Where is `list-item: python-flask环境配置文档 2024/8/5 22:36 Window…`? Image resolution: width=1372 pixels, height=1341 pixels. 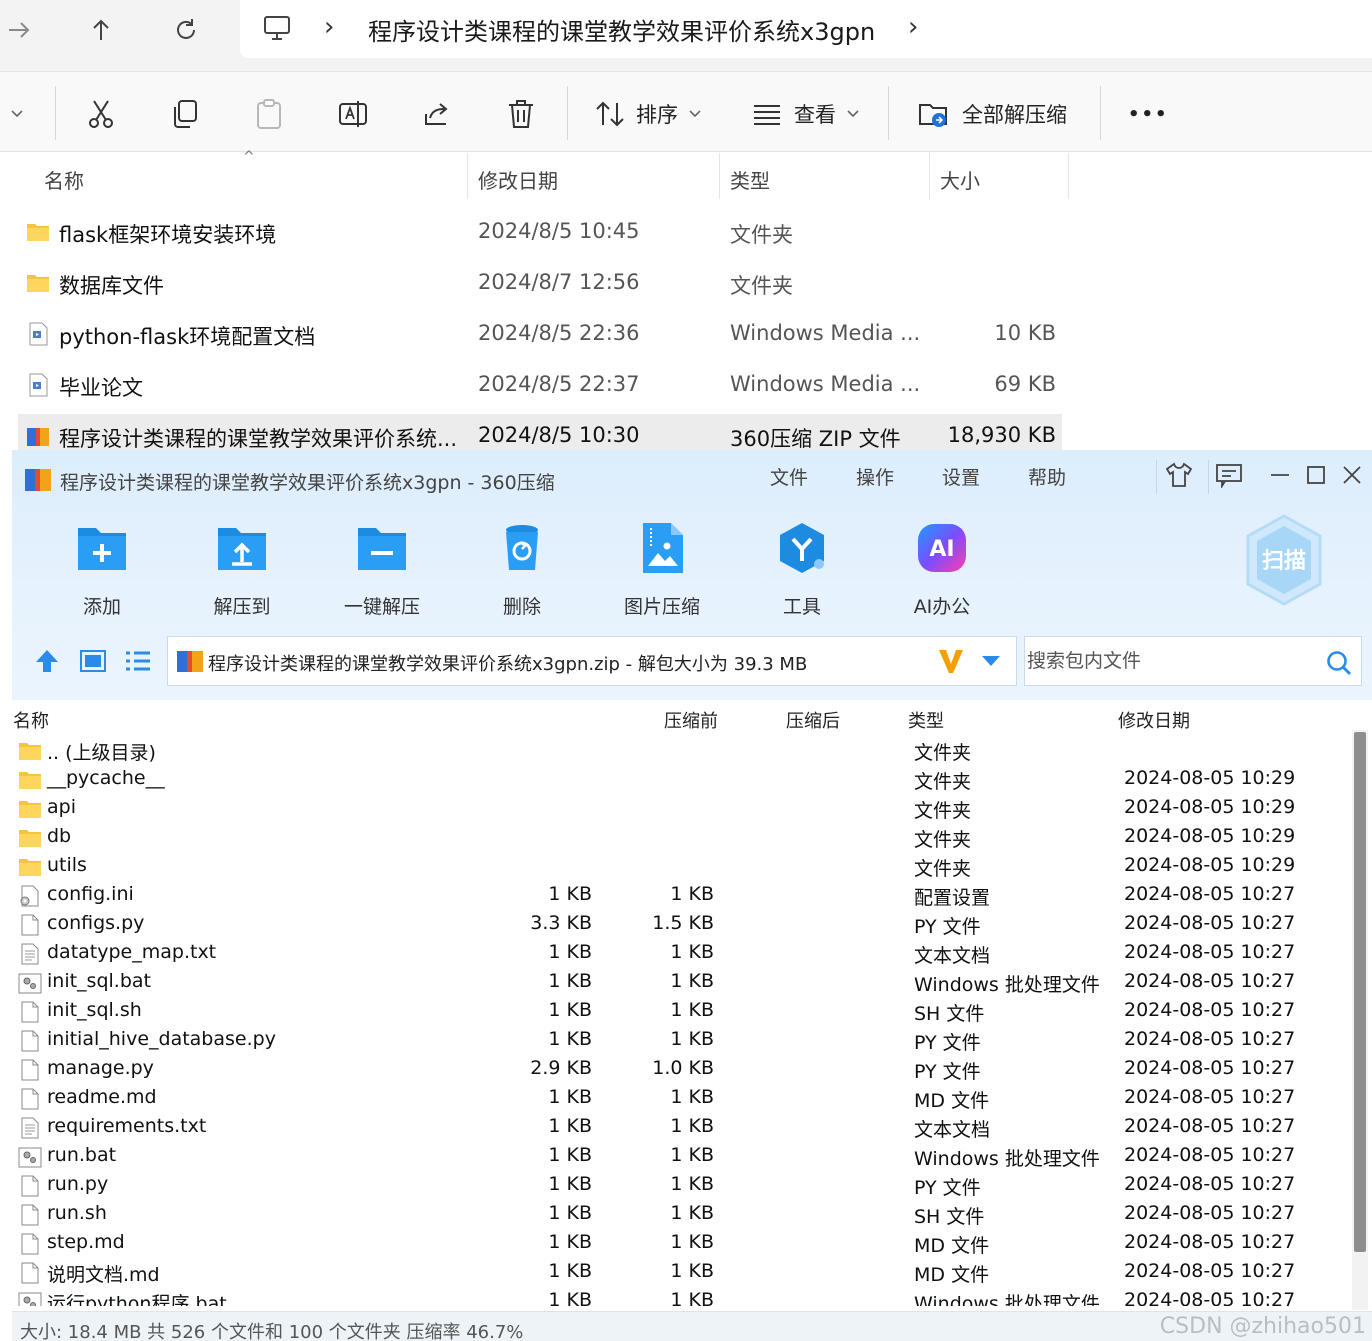
list-item: python-flask环境配置文档 2024/8/5 22:36 Window… is located at coordinates (540, 335).